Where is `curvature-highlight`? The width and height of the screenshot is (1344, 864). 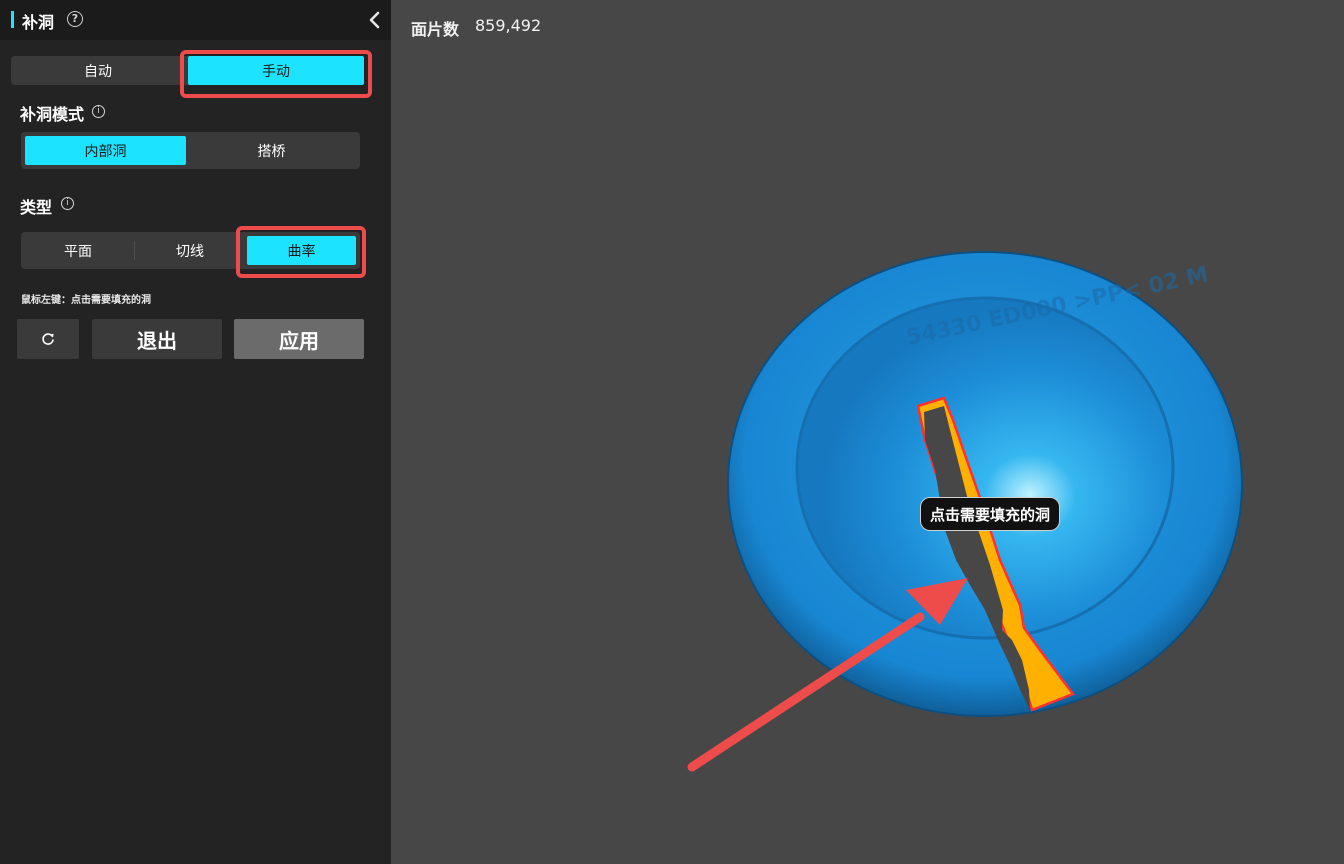 curvature-highlight is located at coordinates (301, 252).